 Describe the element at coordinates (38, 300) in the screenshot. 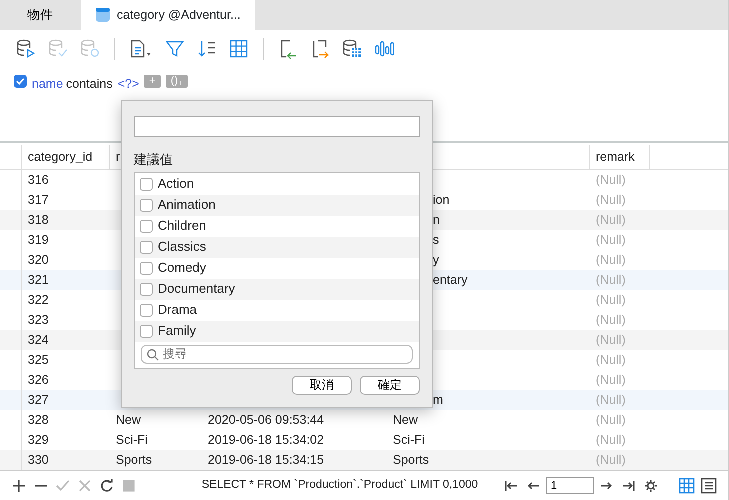

I see `table-cell-text: 322` at that location.